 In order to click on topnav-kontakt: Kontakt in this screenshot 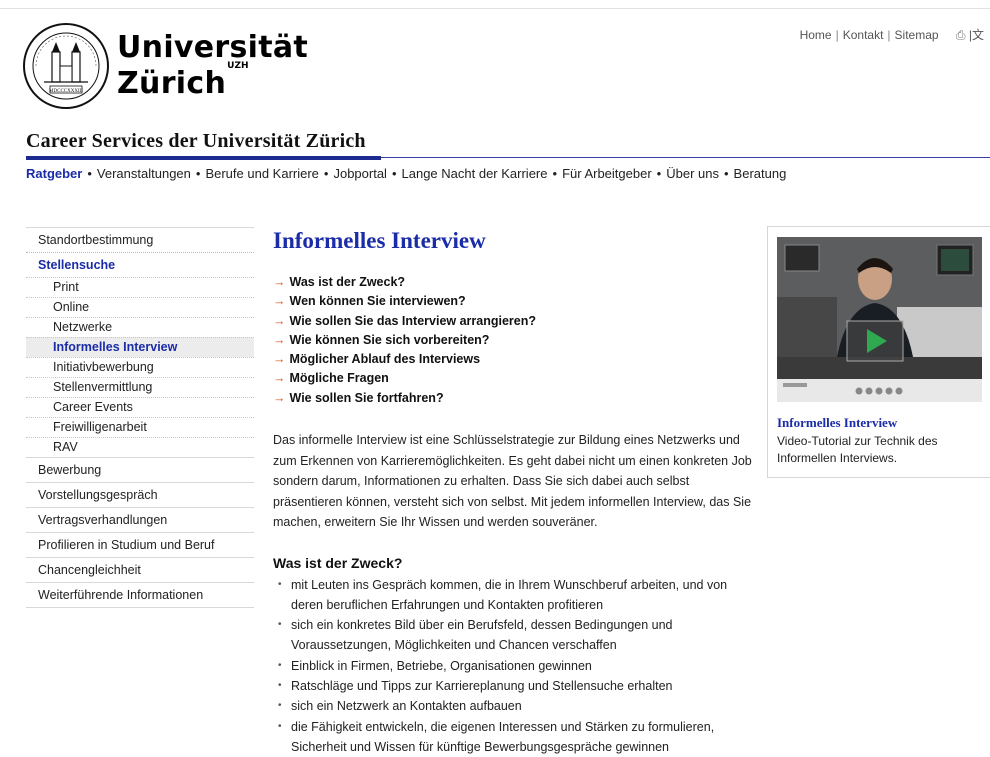, I will do `click(863, 35)`.